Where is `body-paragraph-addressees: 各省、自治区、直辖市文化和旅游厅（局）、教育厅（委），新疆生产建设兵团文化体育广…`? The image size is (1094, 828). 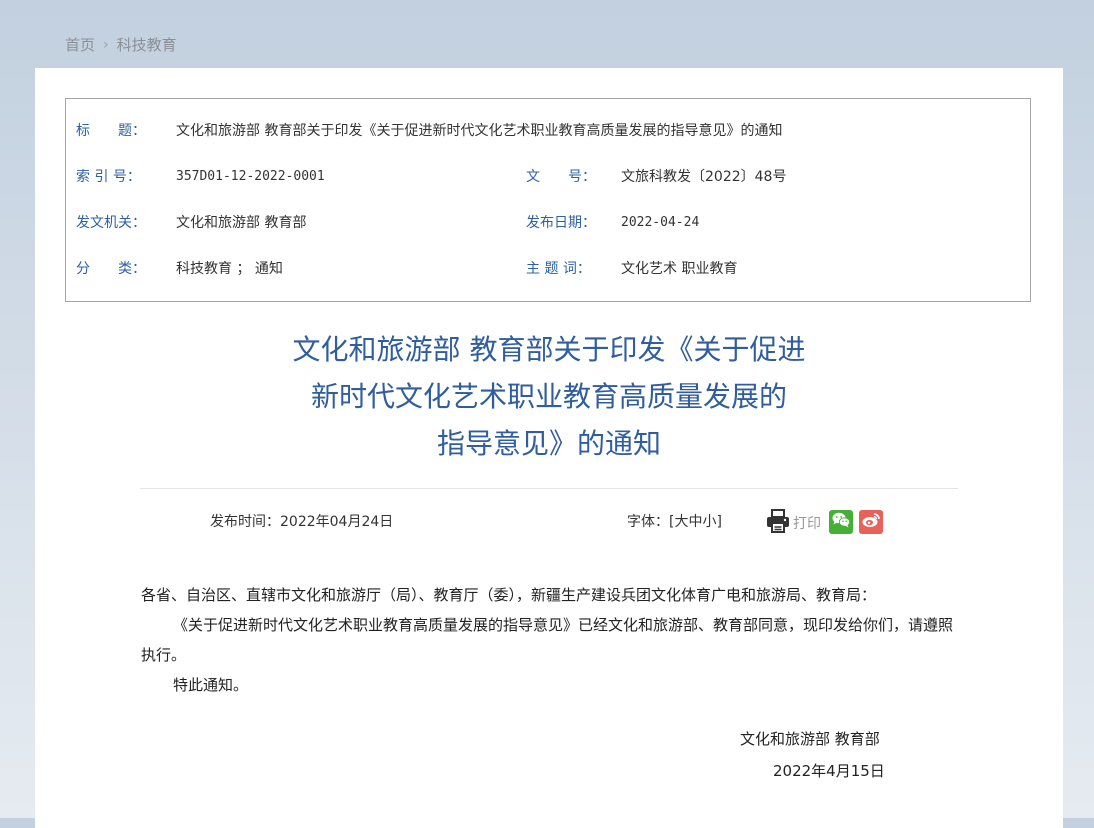 body-paragraph-addressees: 各省、自治区、直辖市文化和旅游厅（局）、教育厅（委），新疆生产建设兵团文化体育广… is located at coordinates (509, 595).